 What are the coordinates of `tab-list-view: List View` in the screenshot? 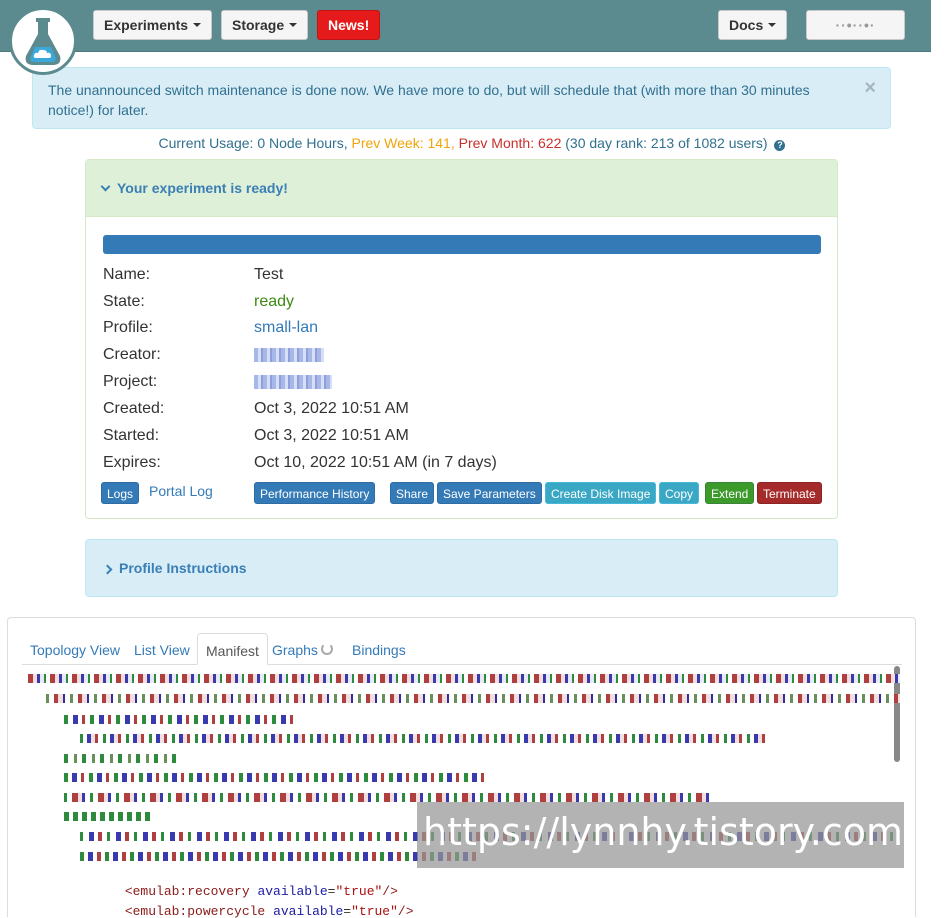 It's located at (162, 649).